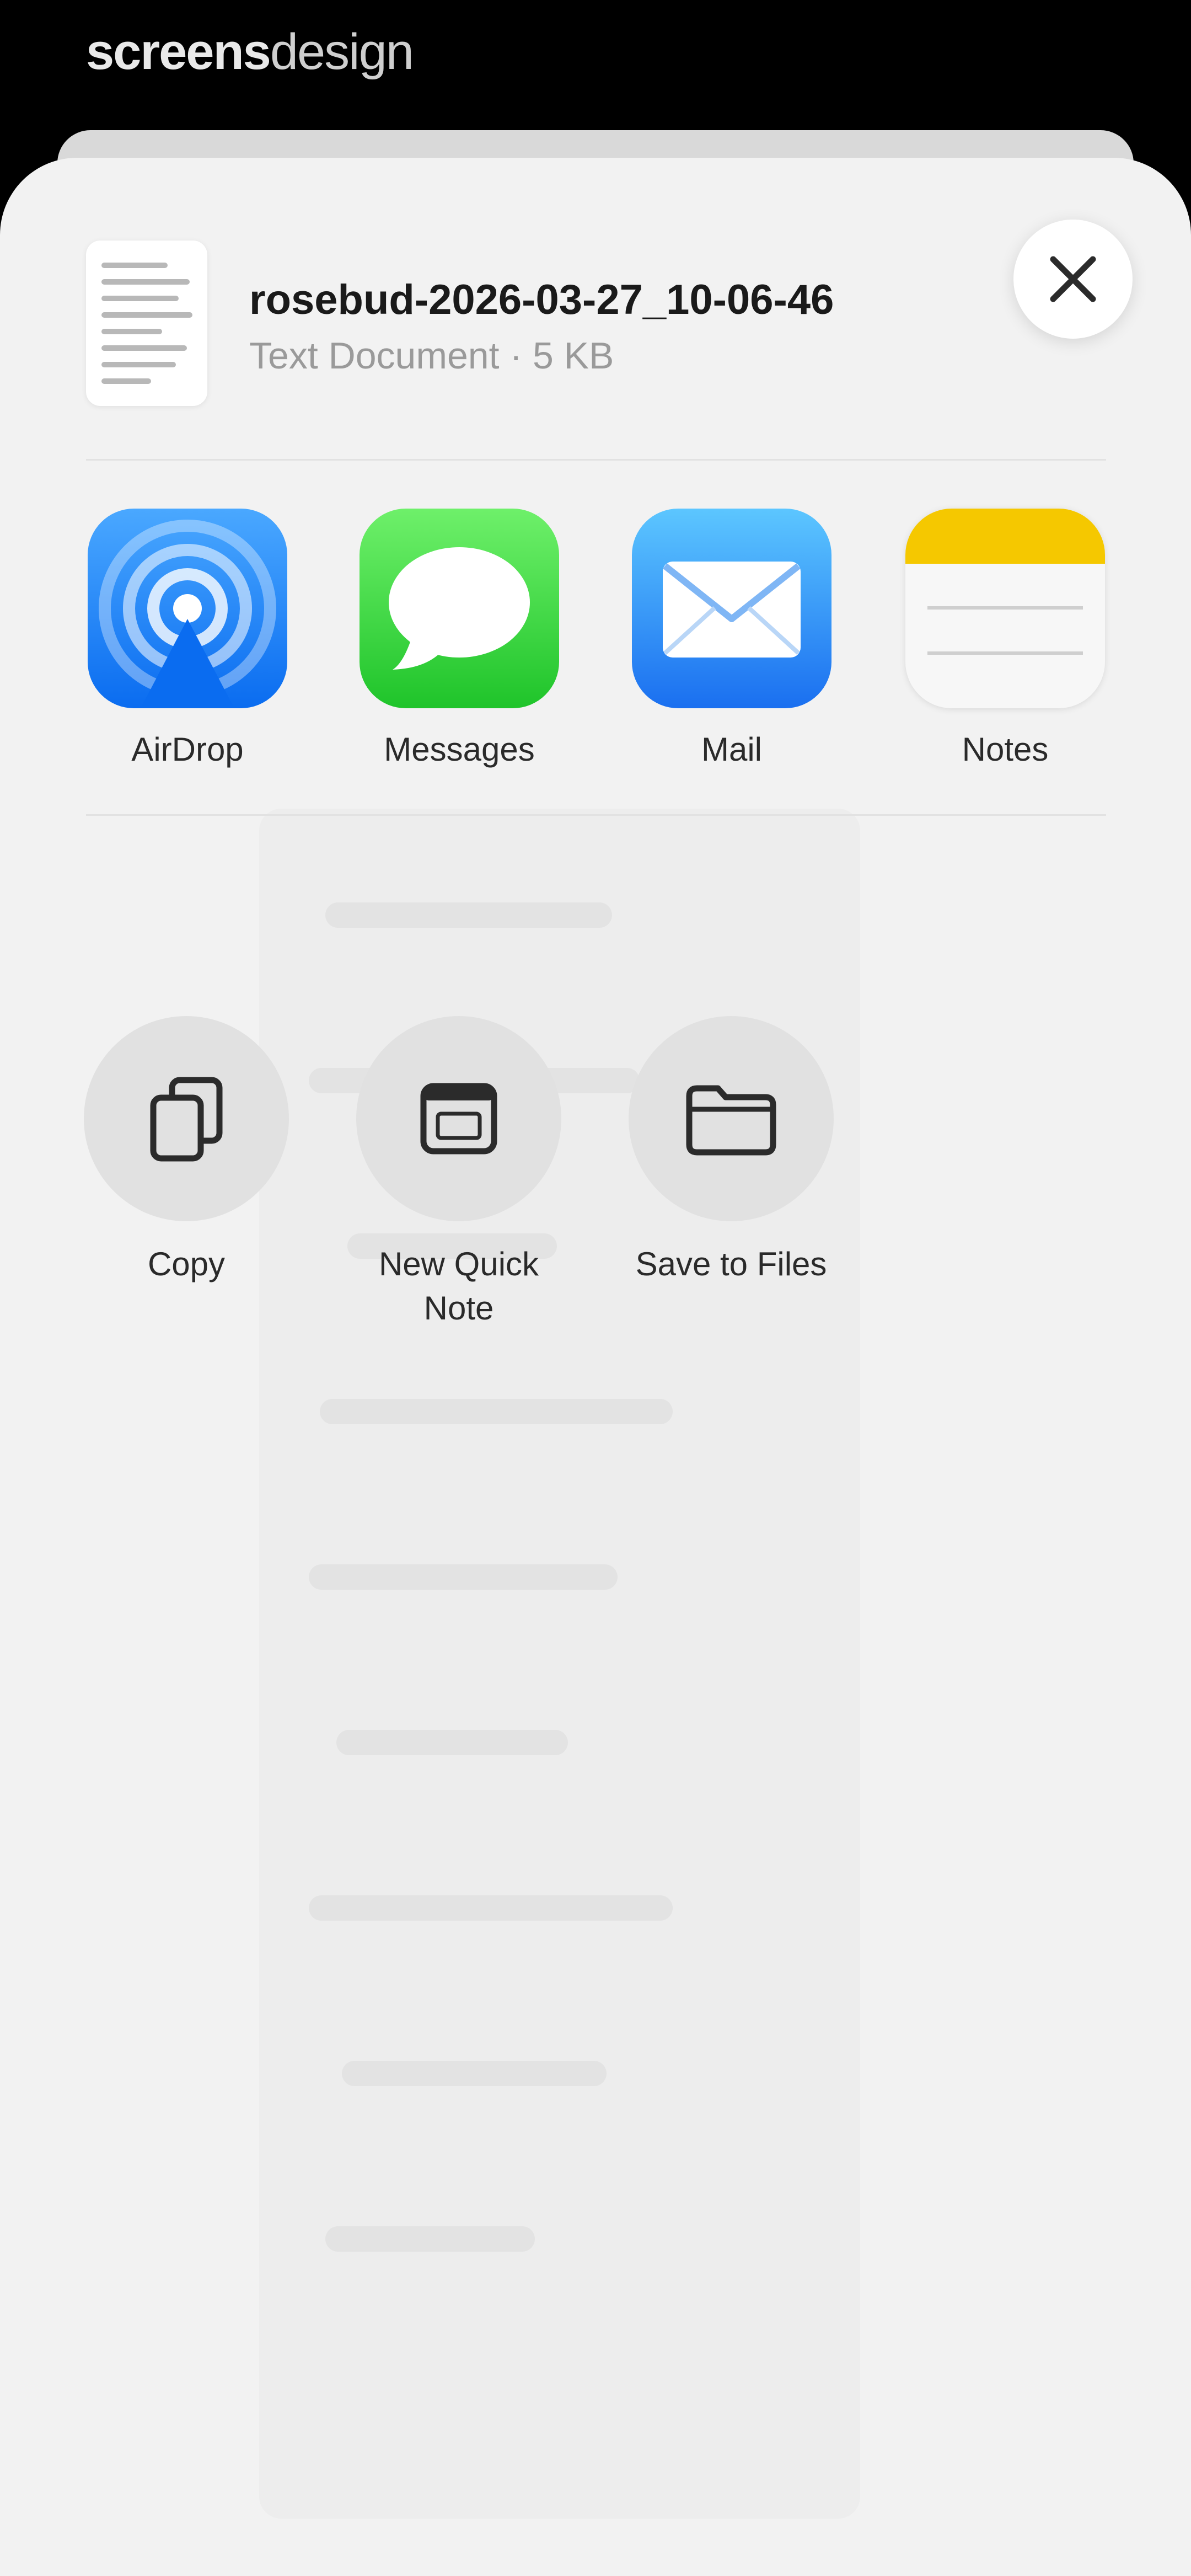 The image size is (1191, 2576). What do you see at coordinates (1006, 749) in the screenshot?
I see `app-label: Notes` at bounding box center [1006, 749].